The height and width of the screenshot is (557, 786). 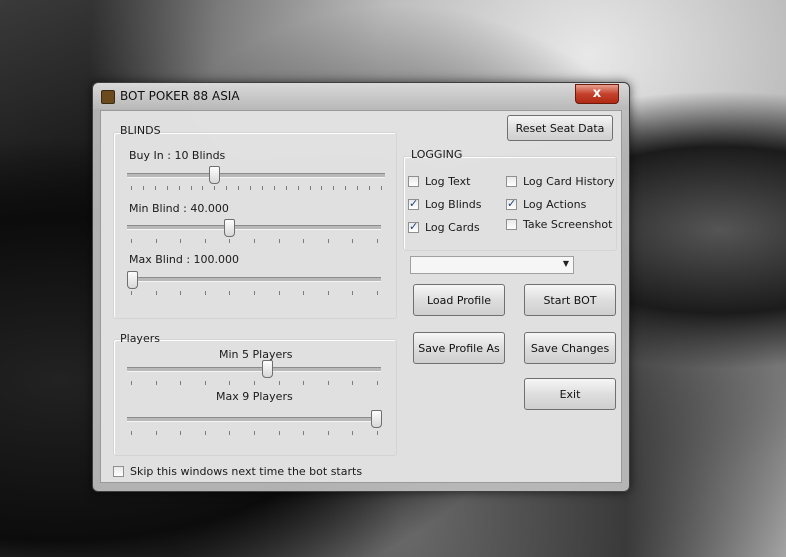 What do you see at coordinates (256, 188) in the screenshot?
I see `buy-in-ticks` at bounding box center [256, 188].